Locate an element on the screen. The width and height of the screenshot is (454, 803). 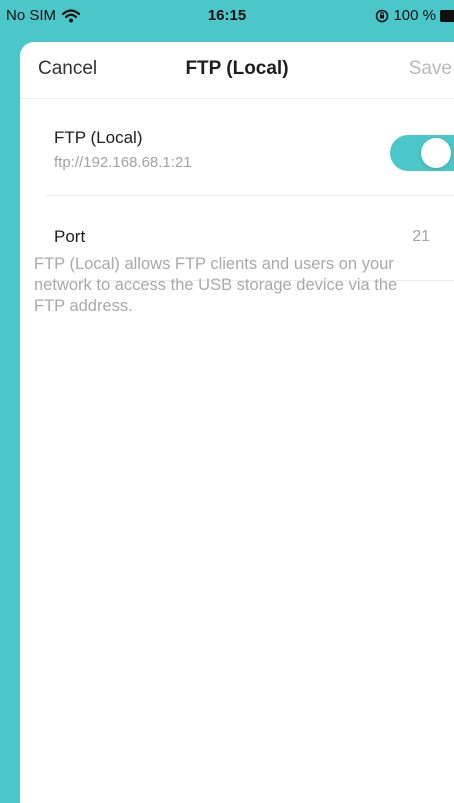
toggle-knob is located at coordinates (436, 153).